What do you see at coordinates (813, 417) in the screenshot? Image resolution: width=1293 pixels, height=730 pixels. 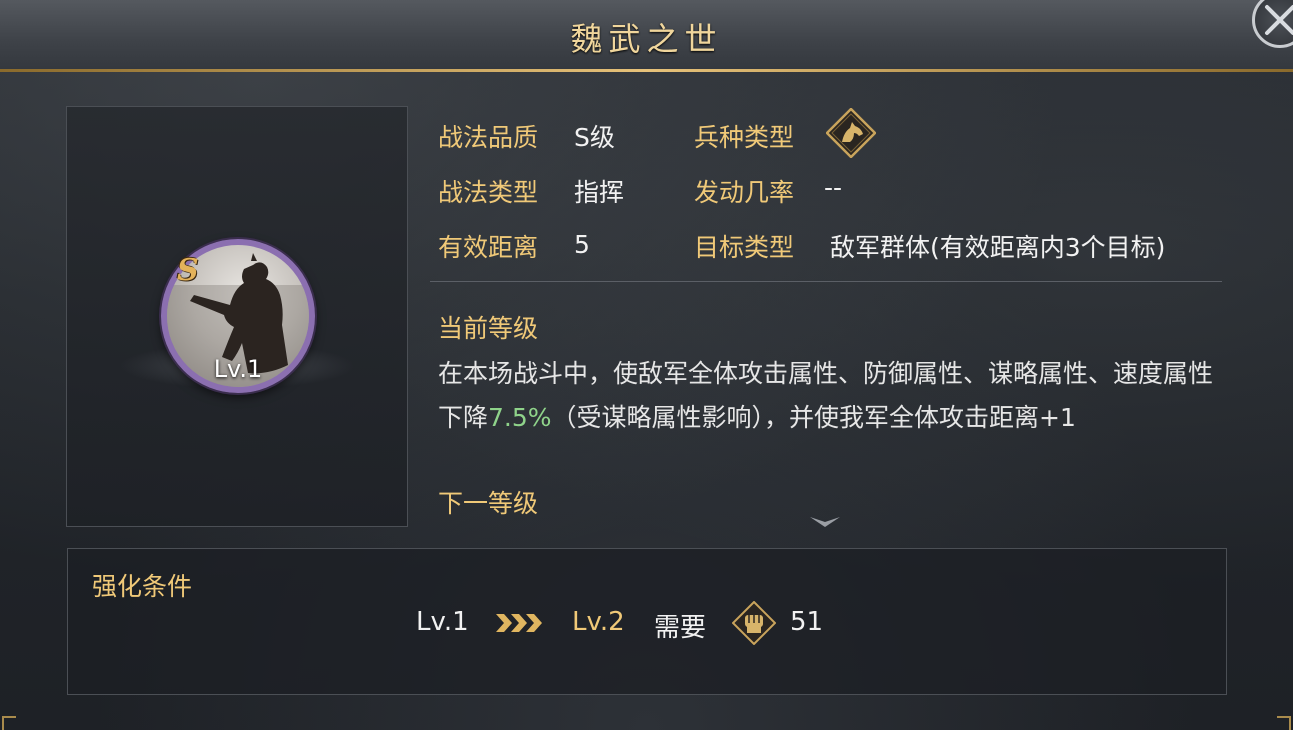 I see `description-text-cont: （受谋略属性影响），并使我军全体攻击距离+1` at bounding box center [813, 417].